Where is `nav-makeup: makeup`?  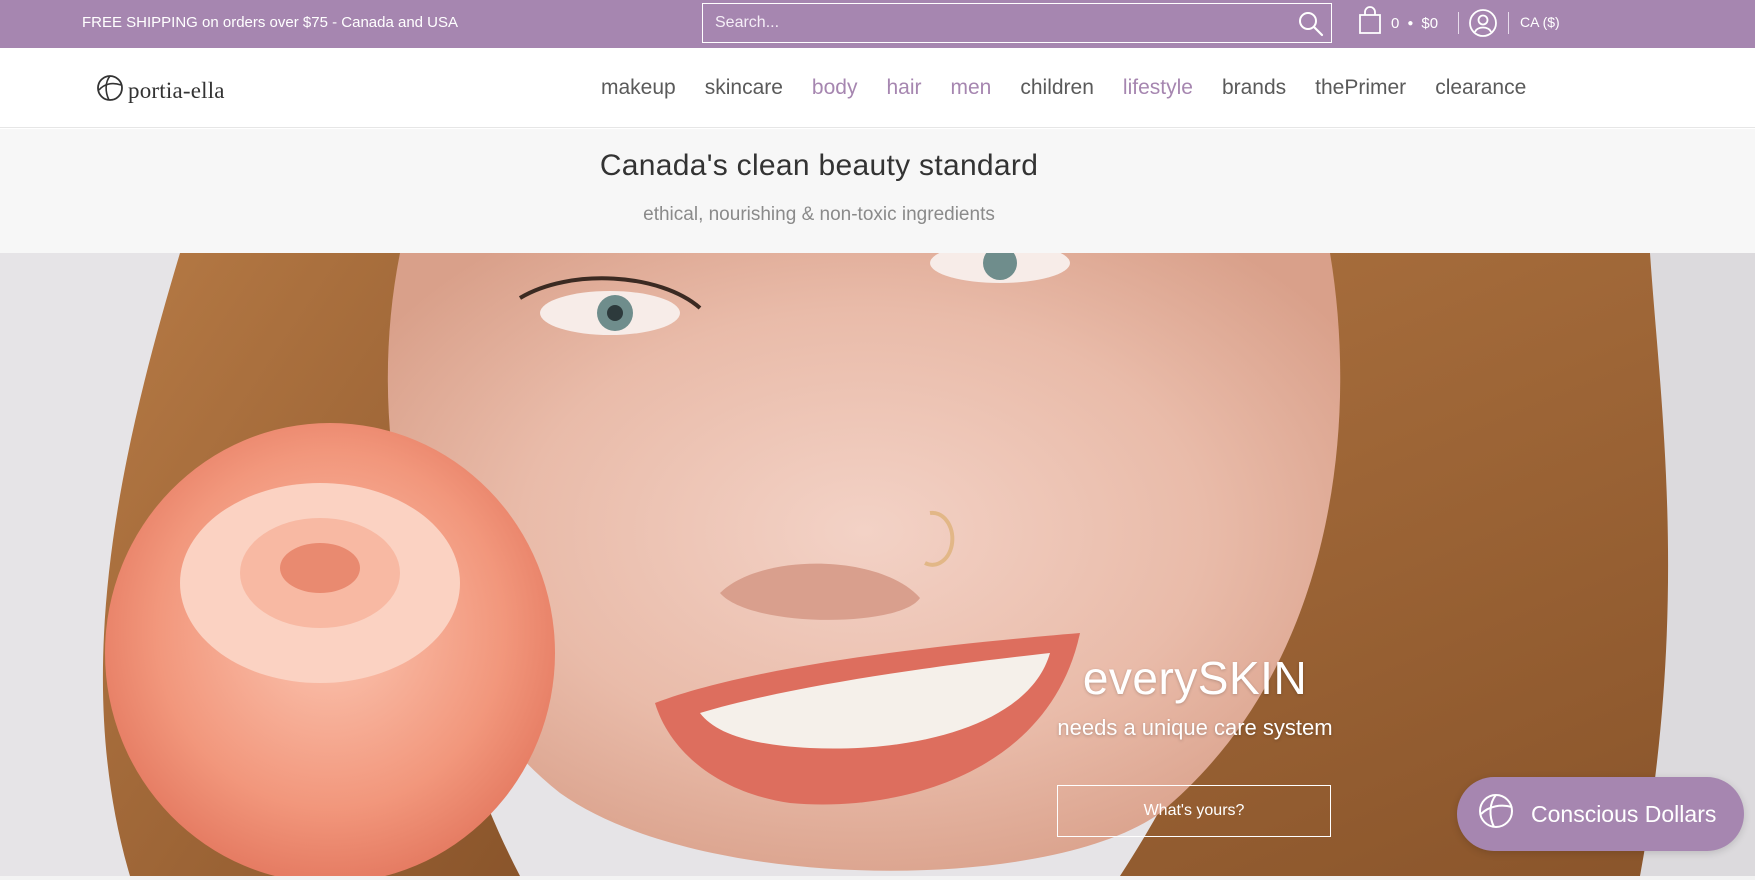
nav-makeup: makeup is located at coordinates (638, 88).